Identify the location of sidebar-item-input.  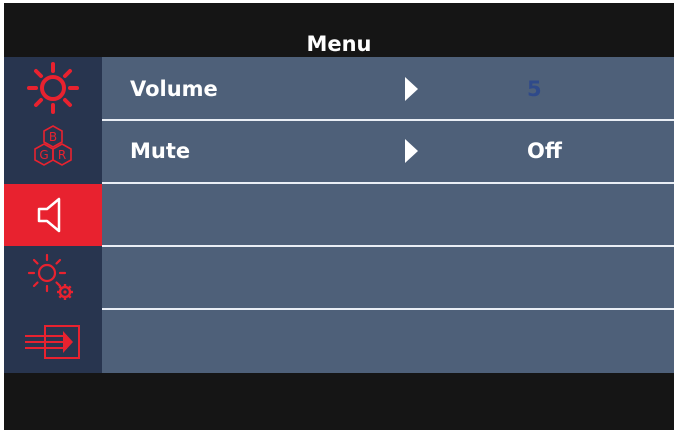
(53, 342).